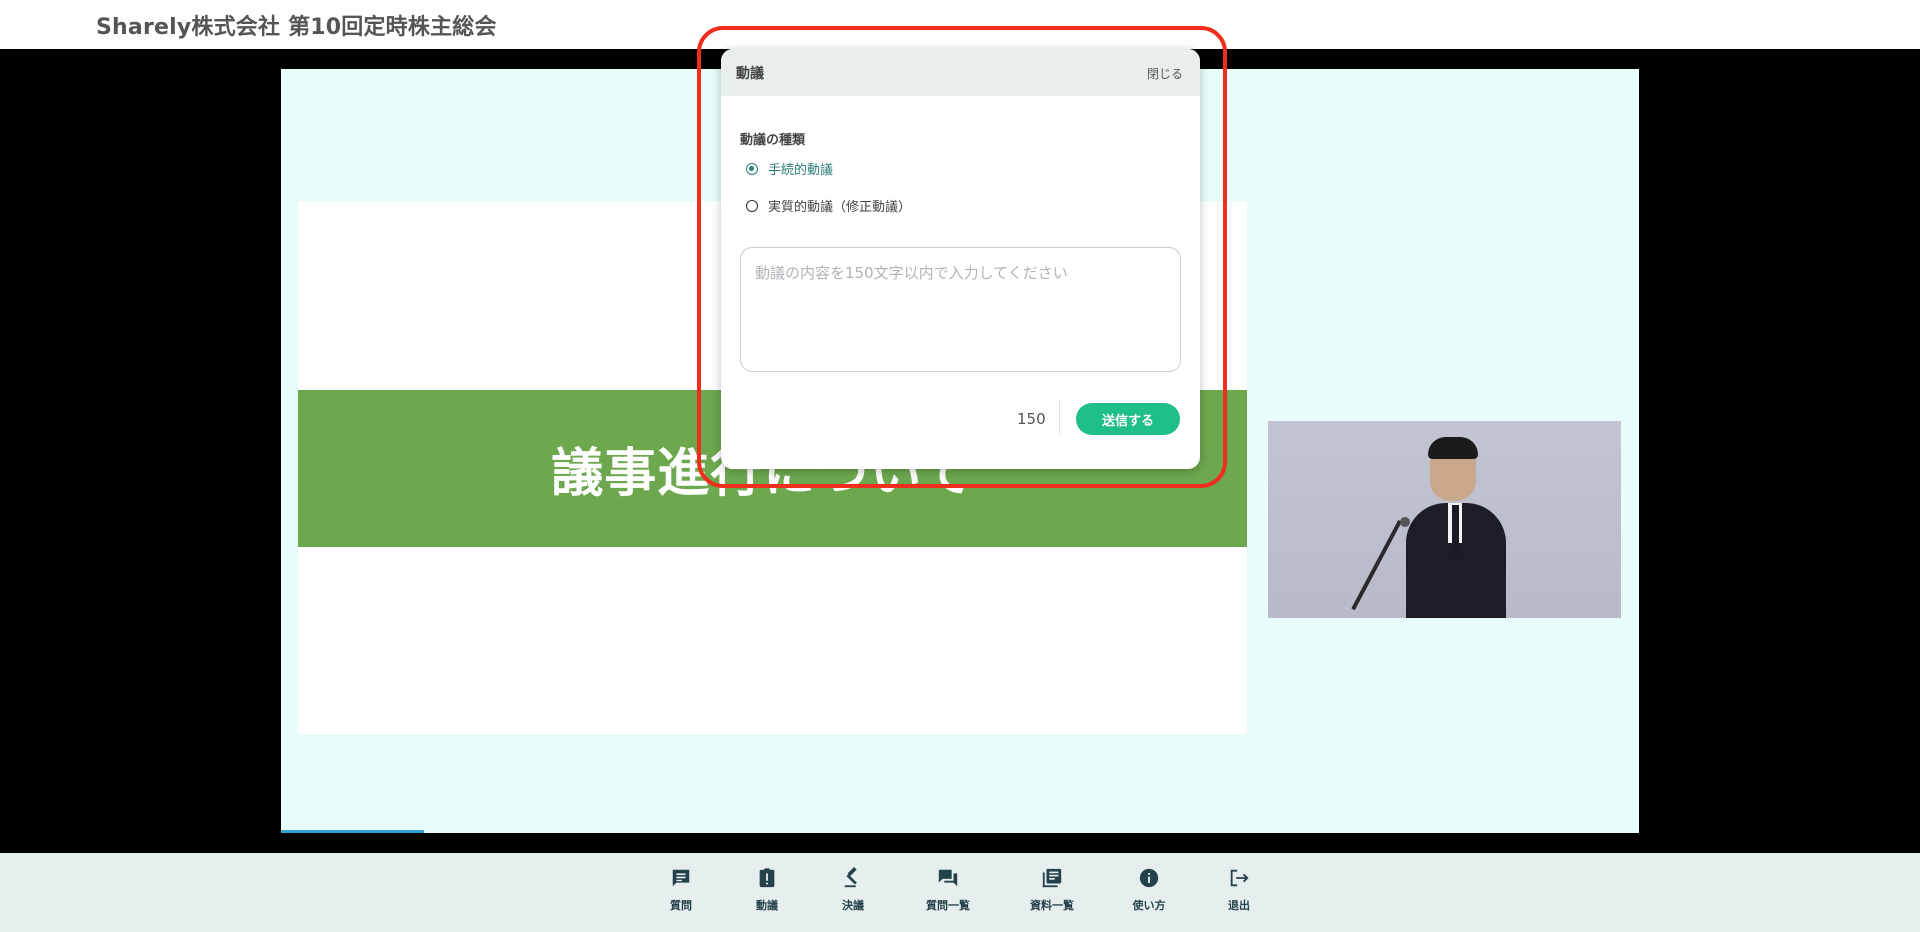 The image size is (1920, 932). What do you see at coordinates (960, 72) in the screenshot?
I see `dialog-header: 動議 閉じる` at bounding box center [960, 72].